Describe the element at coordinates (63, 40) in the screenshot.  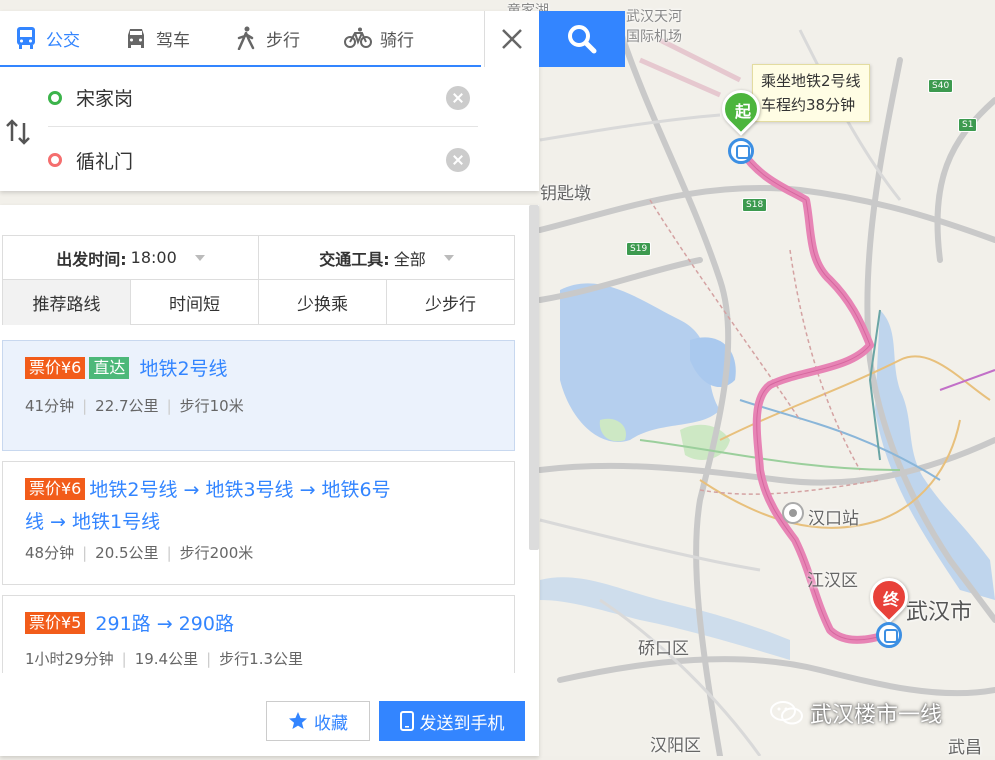
I see `tab-bus-label: 公交` at that location.